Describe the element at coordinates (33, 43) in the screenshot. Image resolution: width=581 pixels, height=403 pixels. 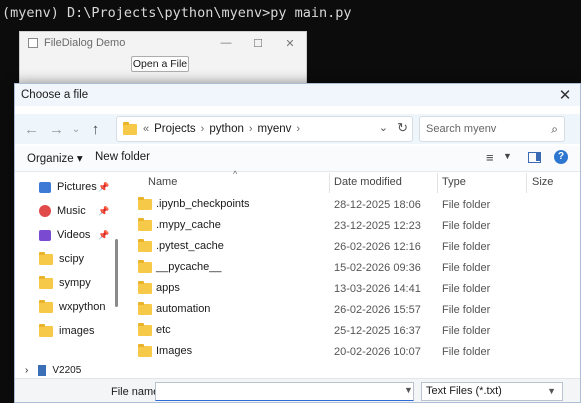
I see `app-icon` at that location.